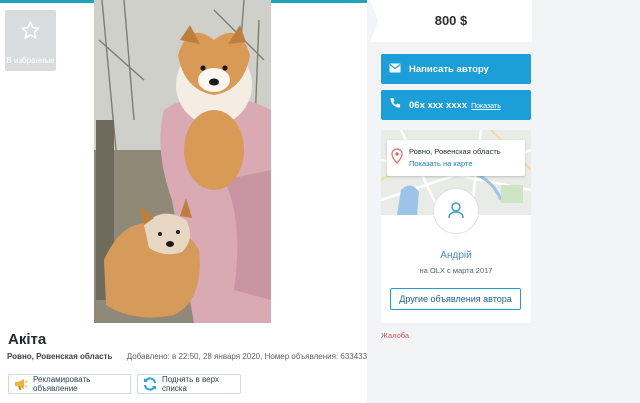  What do you see at coordinates (451, 21) in the screenshot?
I see `price-tag: 800 $` at bounding box center [451, 21].